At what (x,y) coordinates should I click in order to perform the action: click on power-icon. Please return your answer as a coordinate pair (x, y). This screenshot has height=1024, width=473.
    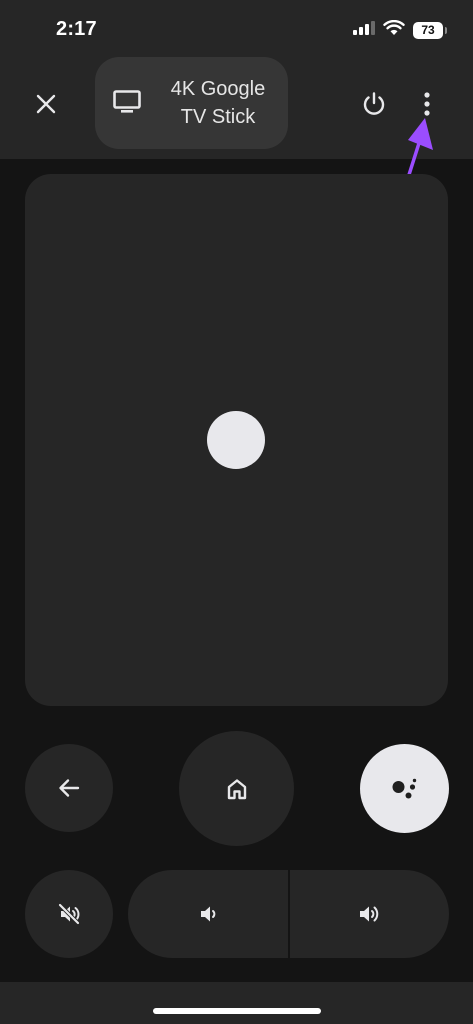
    Looking at the image, I should click on (374, 103).